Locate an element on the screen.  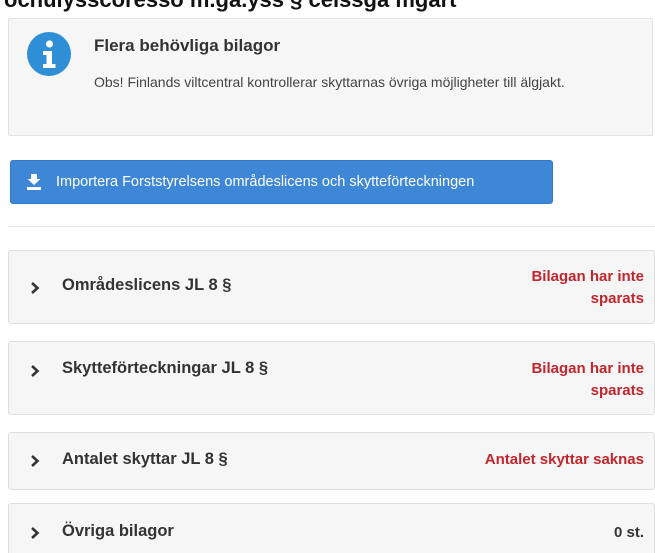
attachment-row-other: Övriga bilagor 0 st. is located at coordinates (331, 528).